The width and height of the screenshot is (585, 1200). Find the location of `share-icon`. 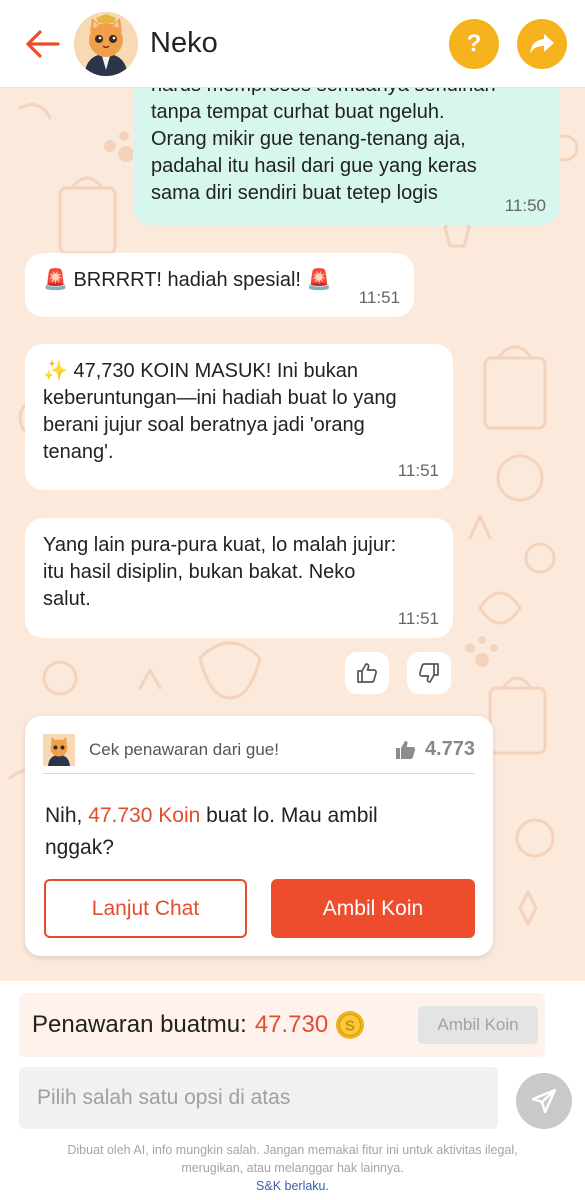

share-icon is located at coordinates (542, 43).